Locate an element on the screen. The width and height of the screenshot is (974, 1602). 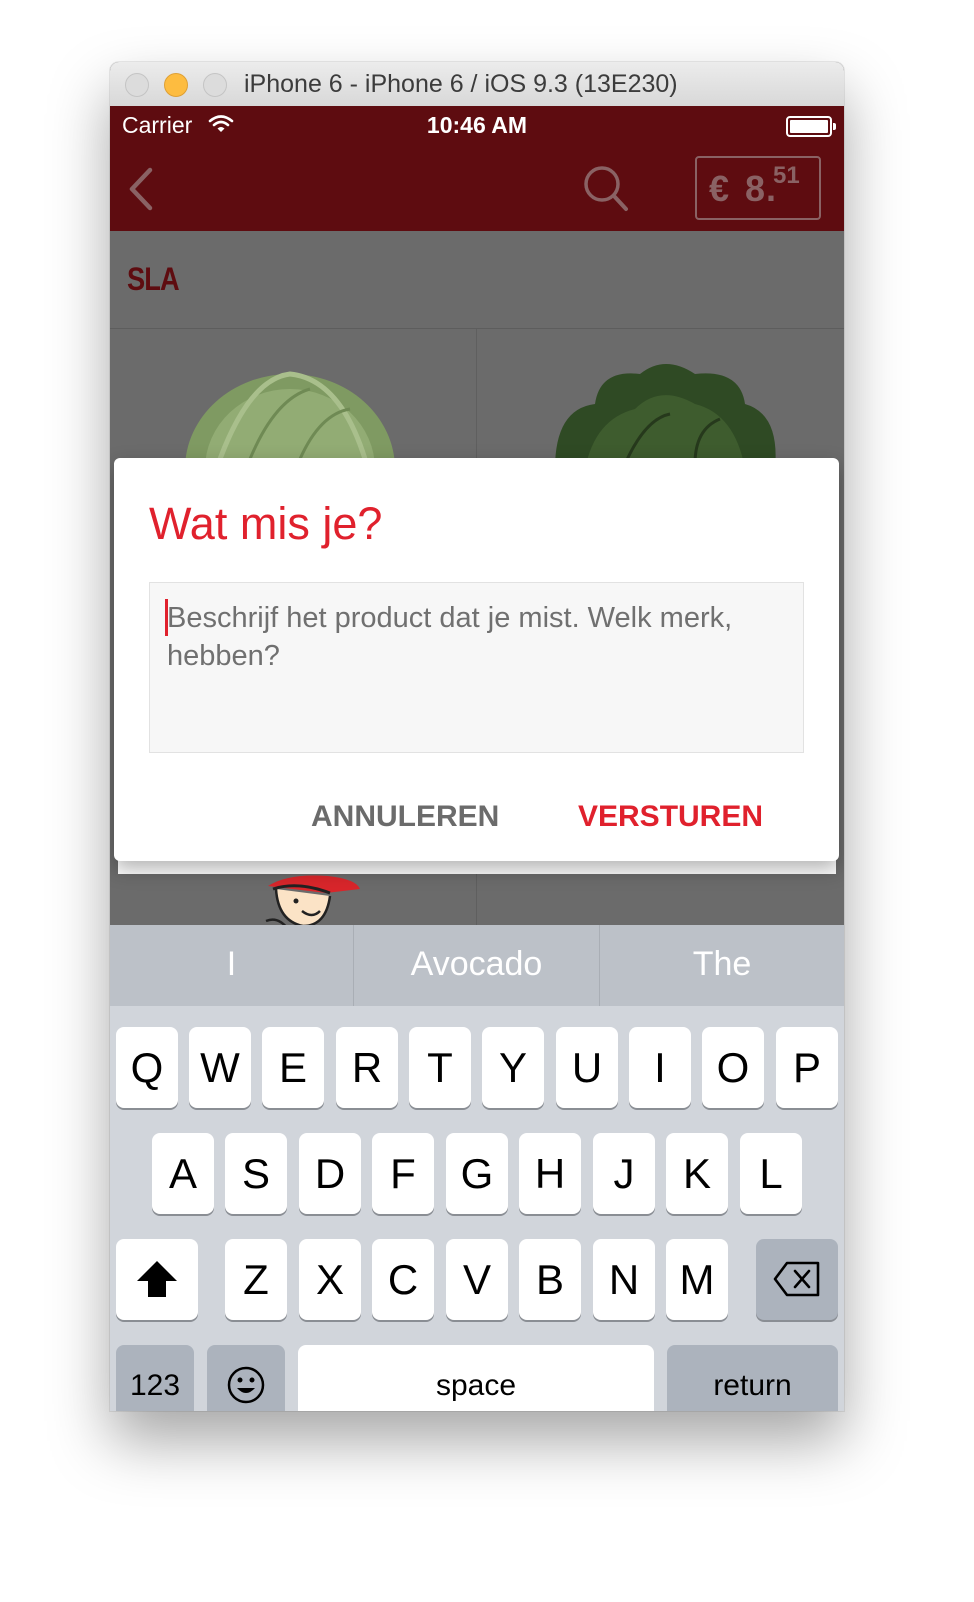
backspace-icon is located at coordinates (796, 1279).